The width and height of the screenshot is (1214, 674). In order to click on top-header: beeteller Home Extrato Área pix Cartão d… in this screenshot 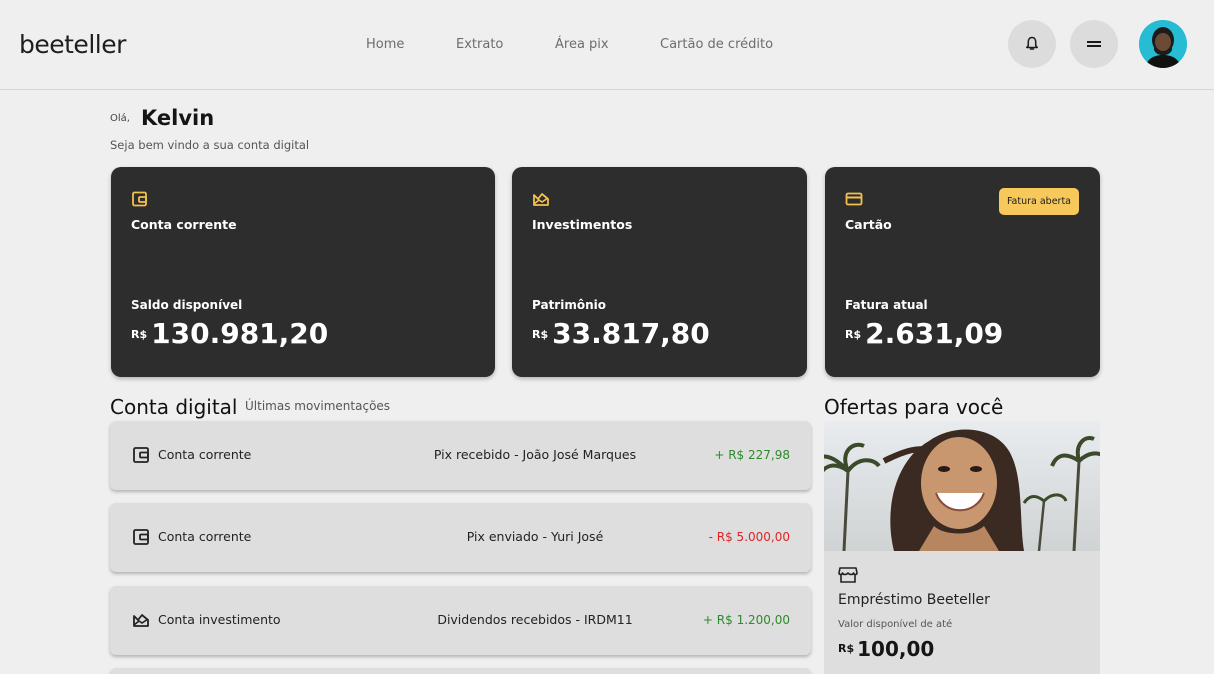, I will do `click(607, 45)`.